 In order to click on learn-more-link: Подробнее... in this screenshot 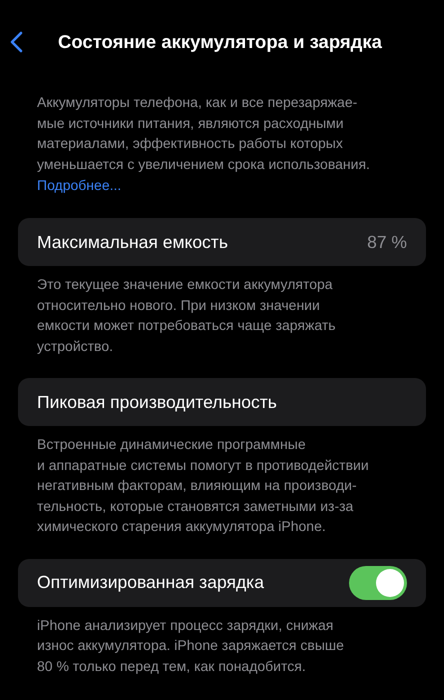, I will do `click(79, 185)`.